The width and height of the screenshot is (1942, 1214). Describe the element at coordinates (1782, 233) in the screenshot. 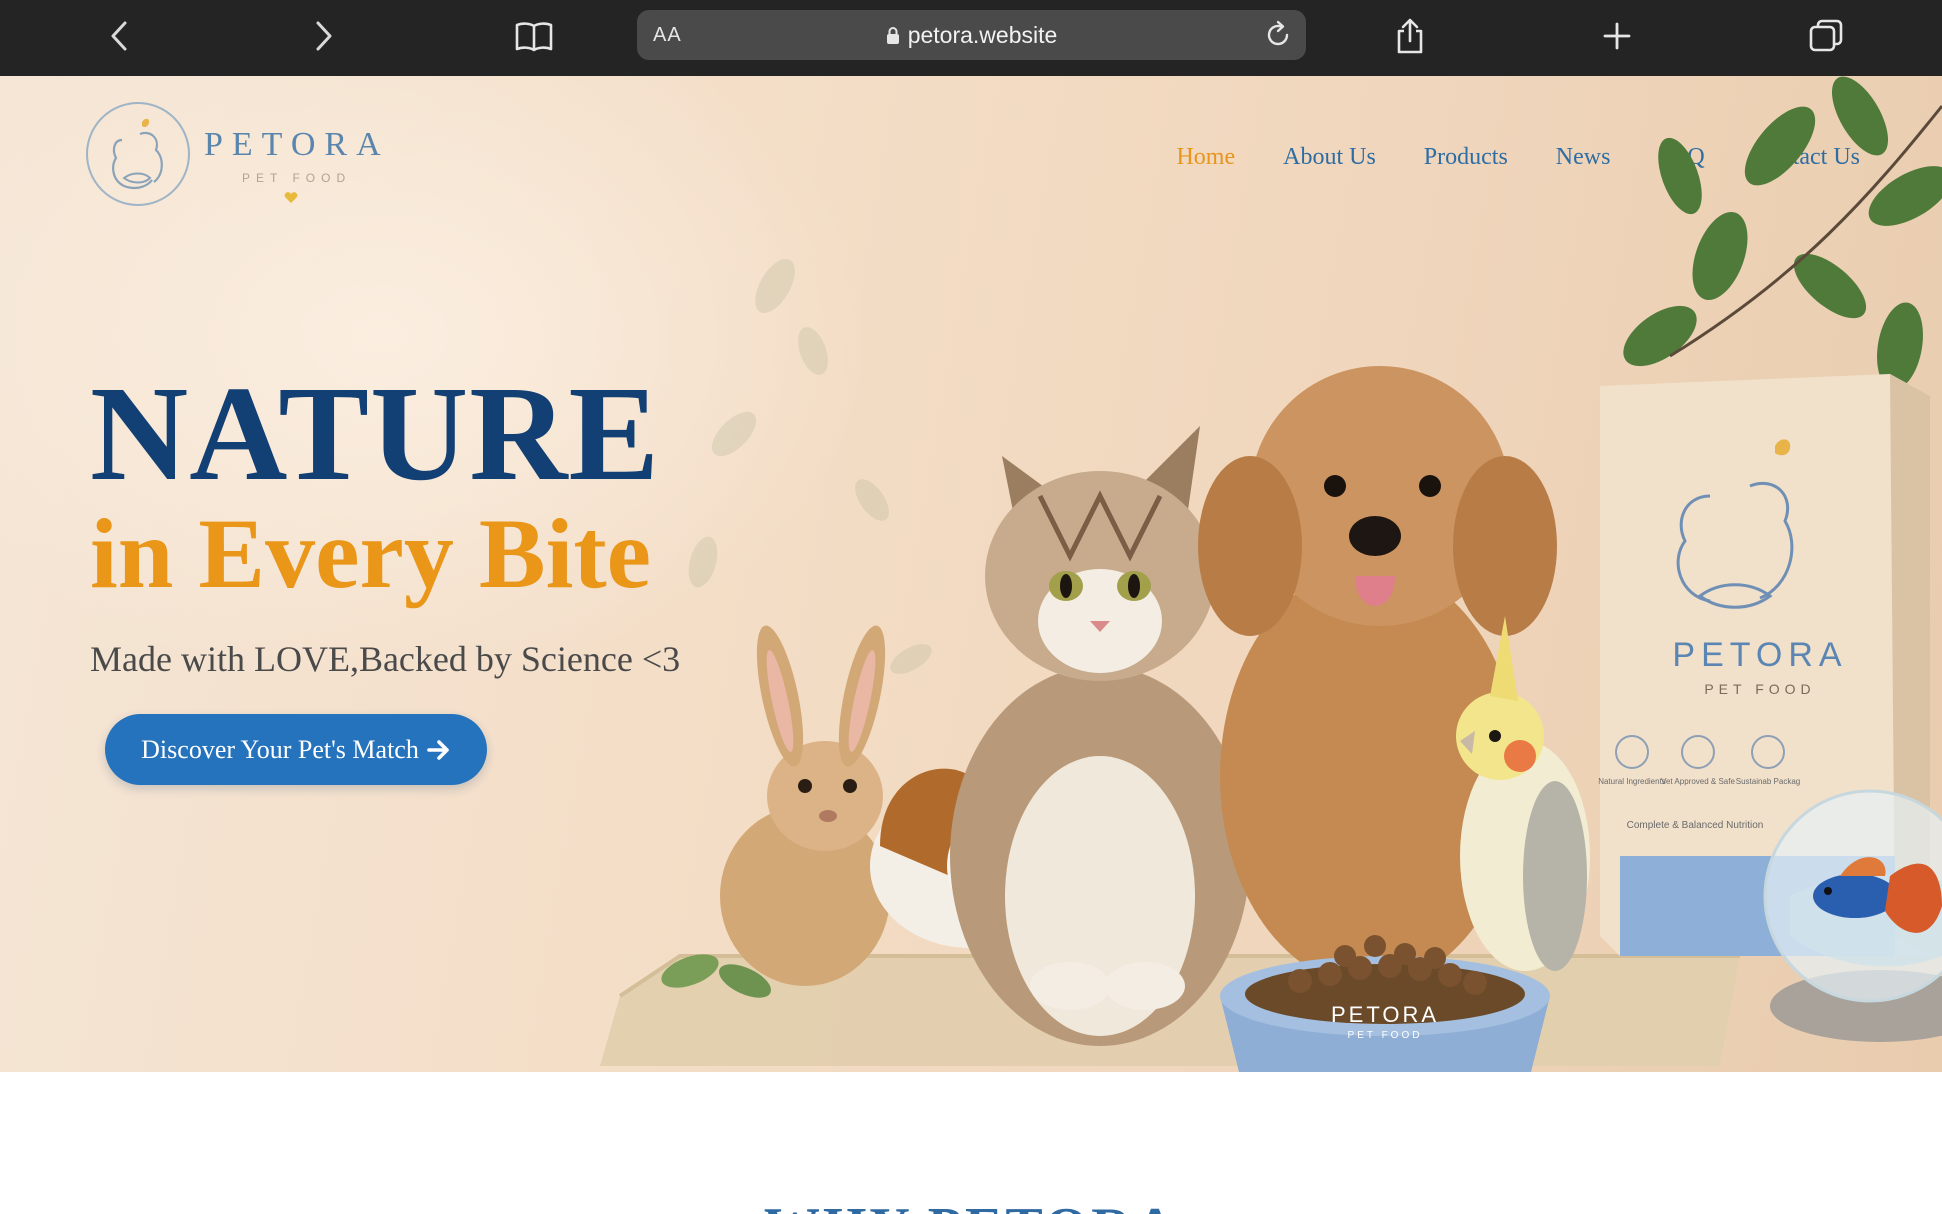

I see `plant-leaves` at that location.